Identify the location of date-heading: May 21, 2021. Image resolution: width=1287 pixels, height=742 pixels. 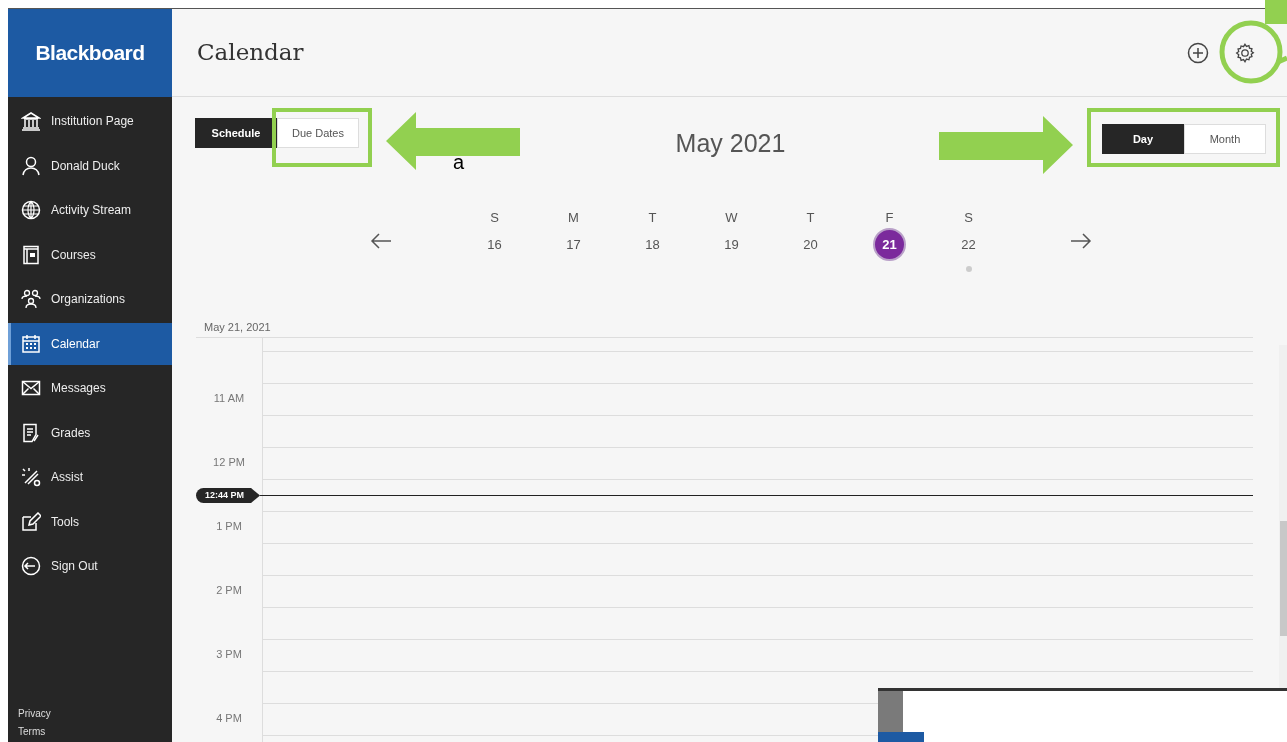
(237, 327).